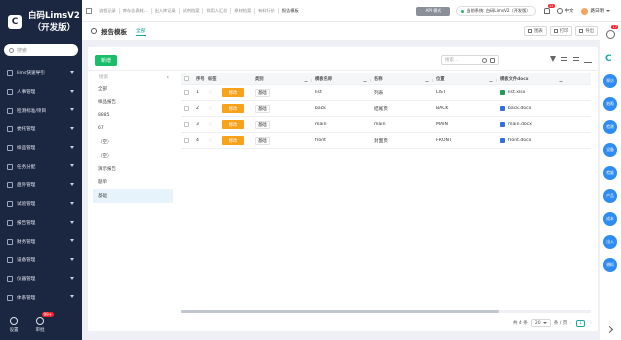 The image size is (621, 340). What do you see at coordinates (532, 140) in the screenshot?
I see `file-link: front.docx` at bounding box center [532, 140].